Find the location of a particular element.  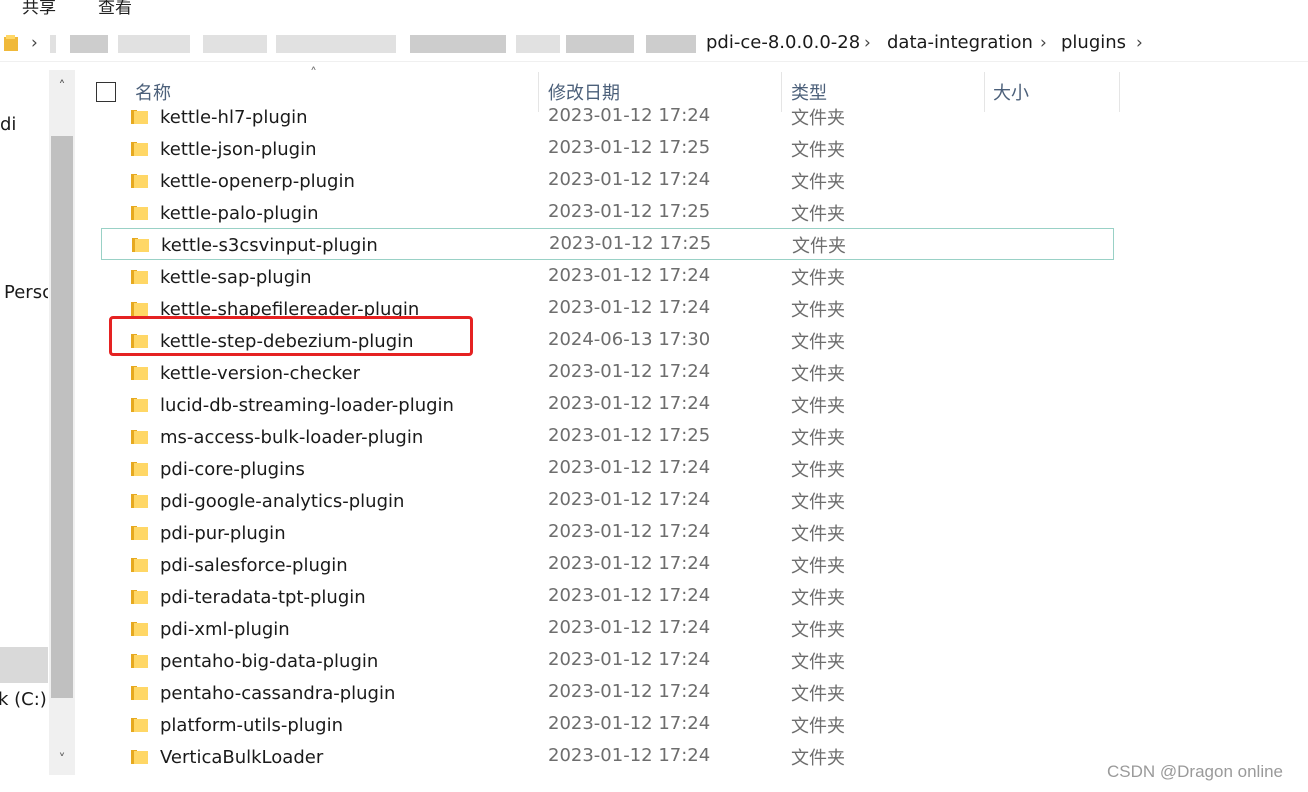

file-name-cell: pdi-teradata-tpt-plugin is located at coordinates (248, 597).